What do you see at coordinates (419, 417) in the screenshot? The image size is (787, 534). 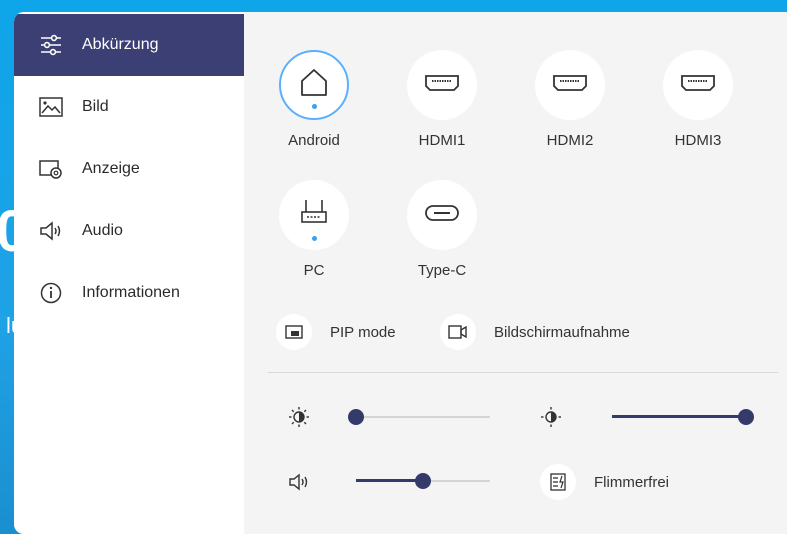 I see `brightness-slider` at bounding box center [419, 417].